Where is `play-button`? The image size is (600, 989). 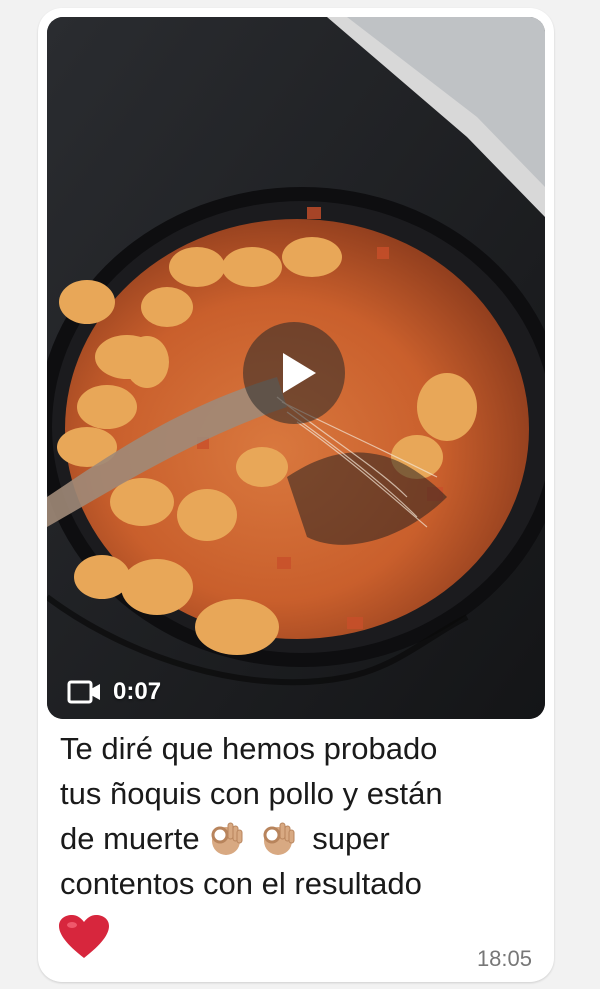 play-button is located at coordinates (294, 373).